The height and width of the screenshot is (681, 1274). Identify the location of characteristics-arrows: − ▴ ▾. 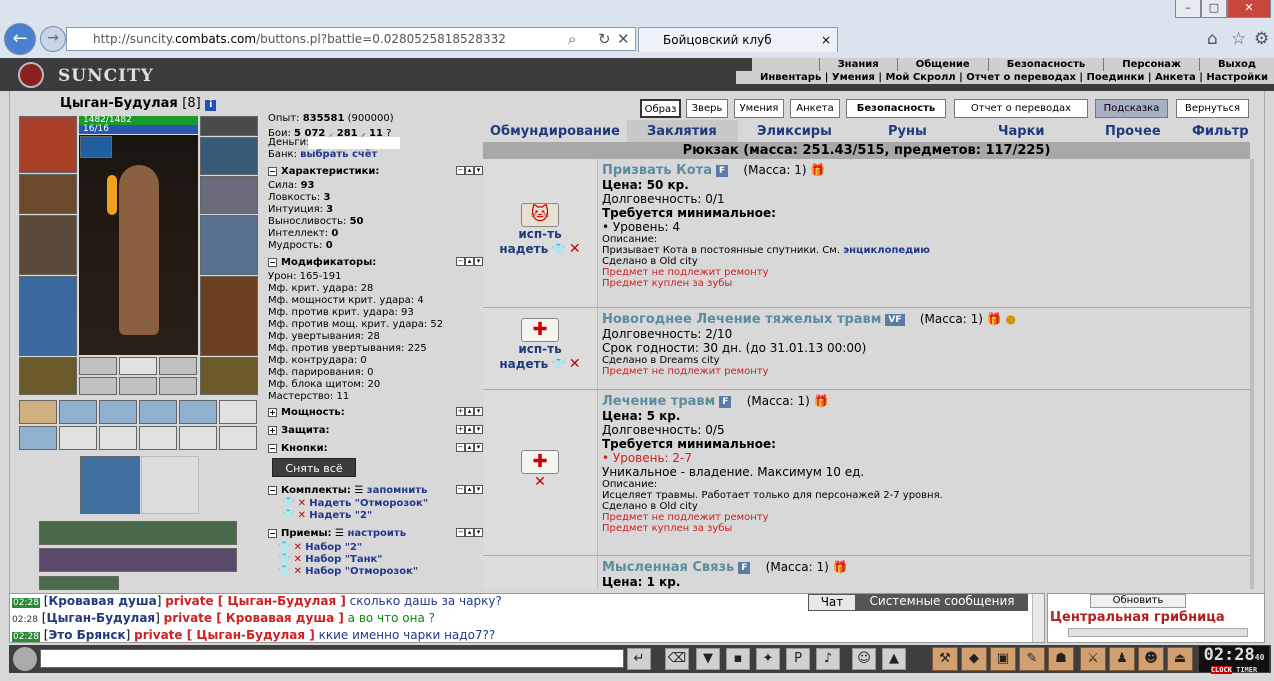
(469, 170).